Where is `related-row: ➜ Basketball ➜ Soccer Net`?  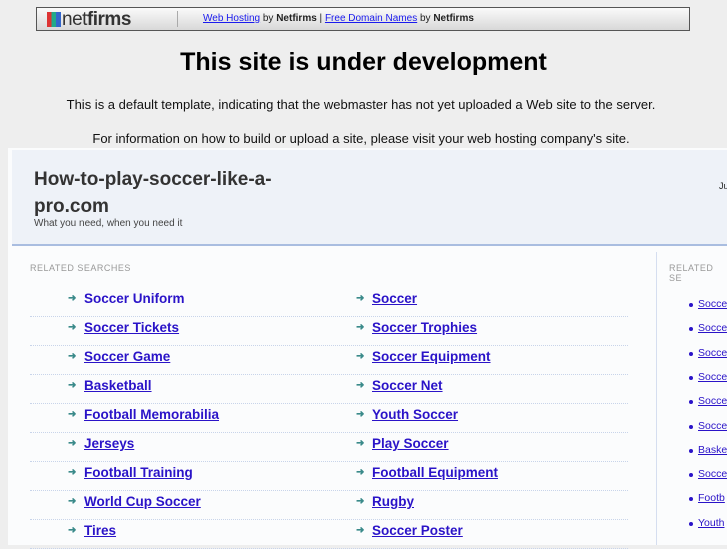 related-row: ➜ Basketball ➜ Soccer Net is located at coordinates (329, 389).